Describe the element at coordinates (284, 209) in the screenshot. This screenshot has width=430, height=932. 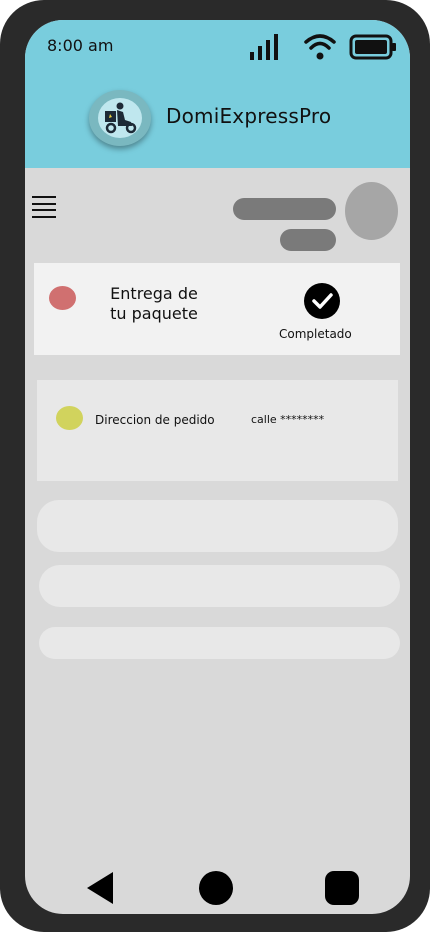
I see `user-name-placeholder` at that location.